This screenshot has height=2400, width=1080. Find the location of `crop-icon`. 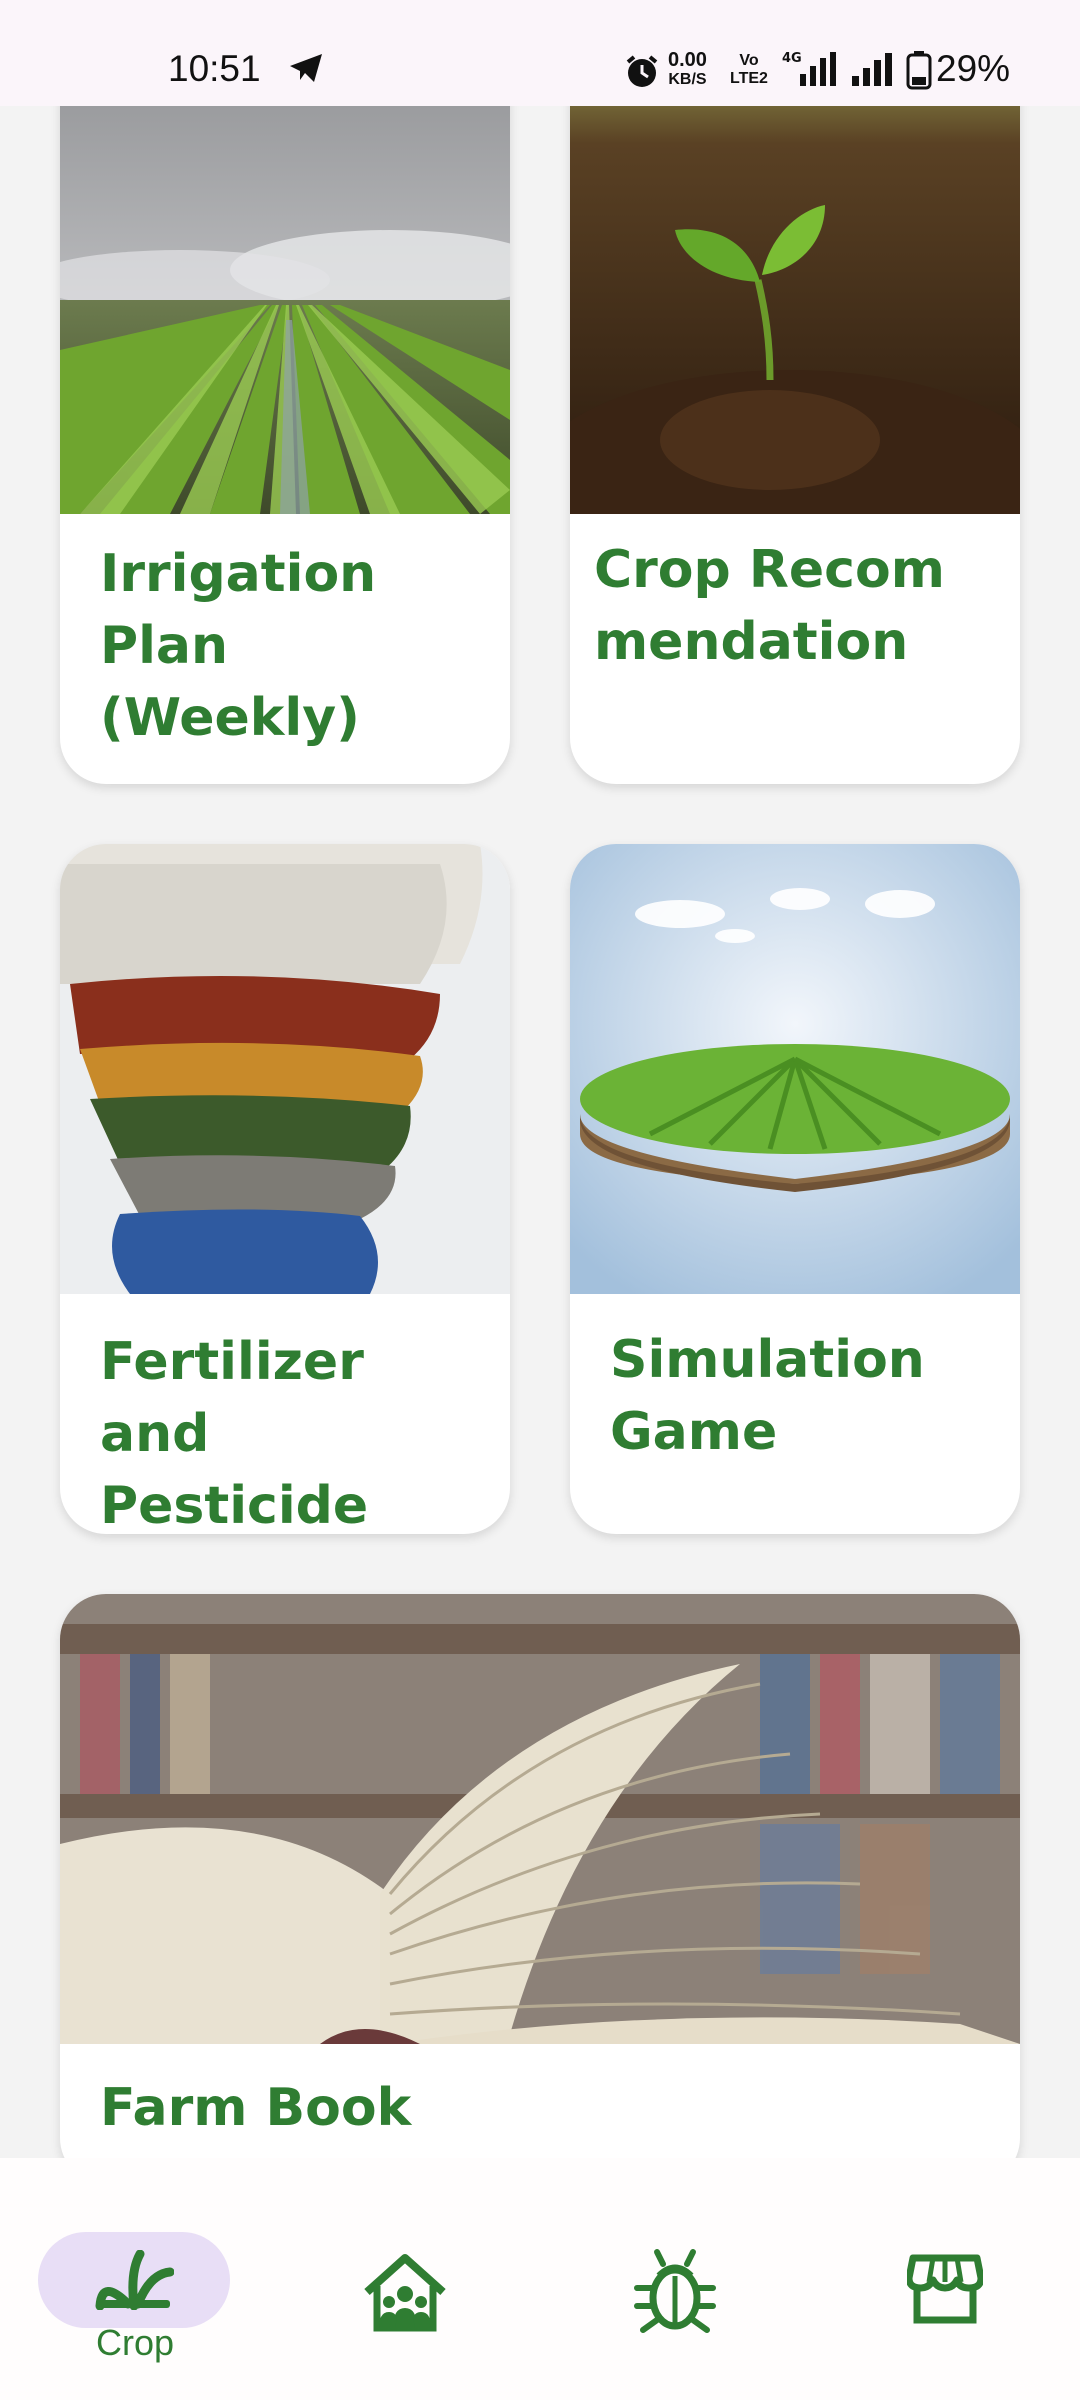

crop-icon is located at coordinates (134, 2280).